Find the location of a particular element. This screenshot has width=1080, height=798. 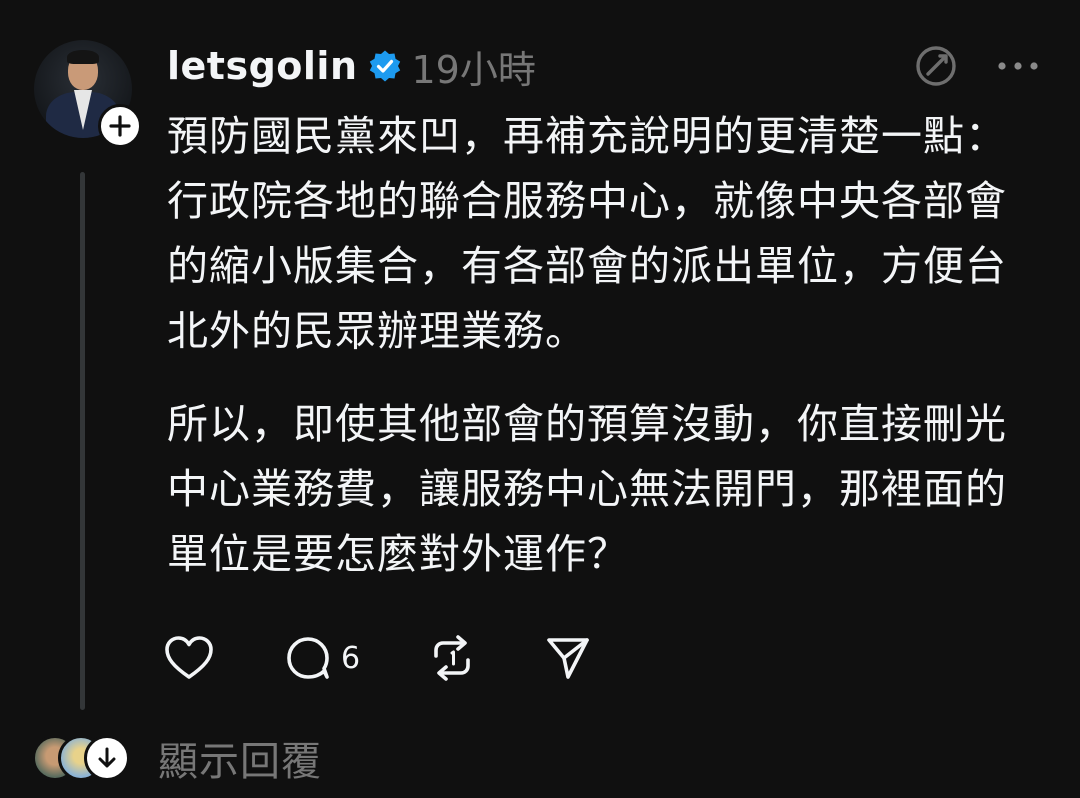

post-header: letsgolin 19小時 is located at coordinates (351, 66).